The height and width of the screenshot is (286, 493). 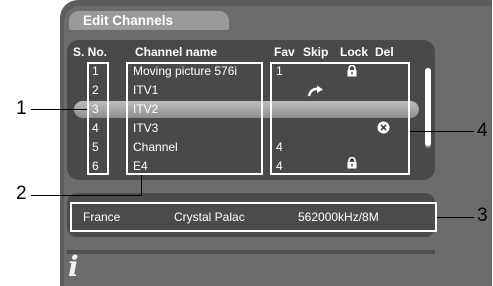 What do you see at coordinates (253, 217) in the screenshot?
I see `info-callout-box` at bounding box center [253, 217].